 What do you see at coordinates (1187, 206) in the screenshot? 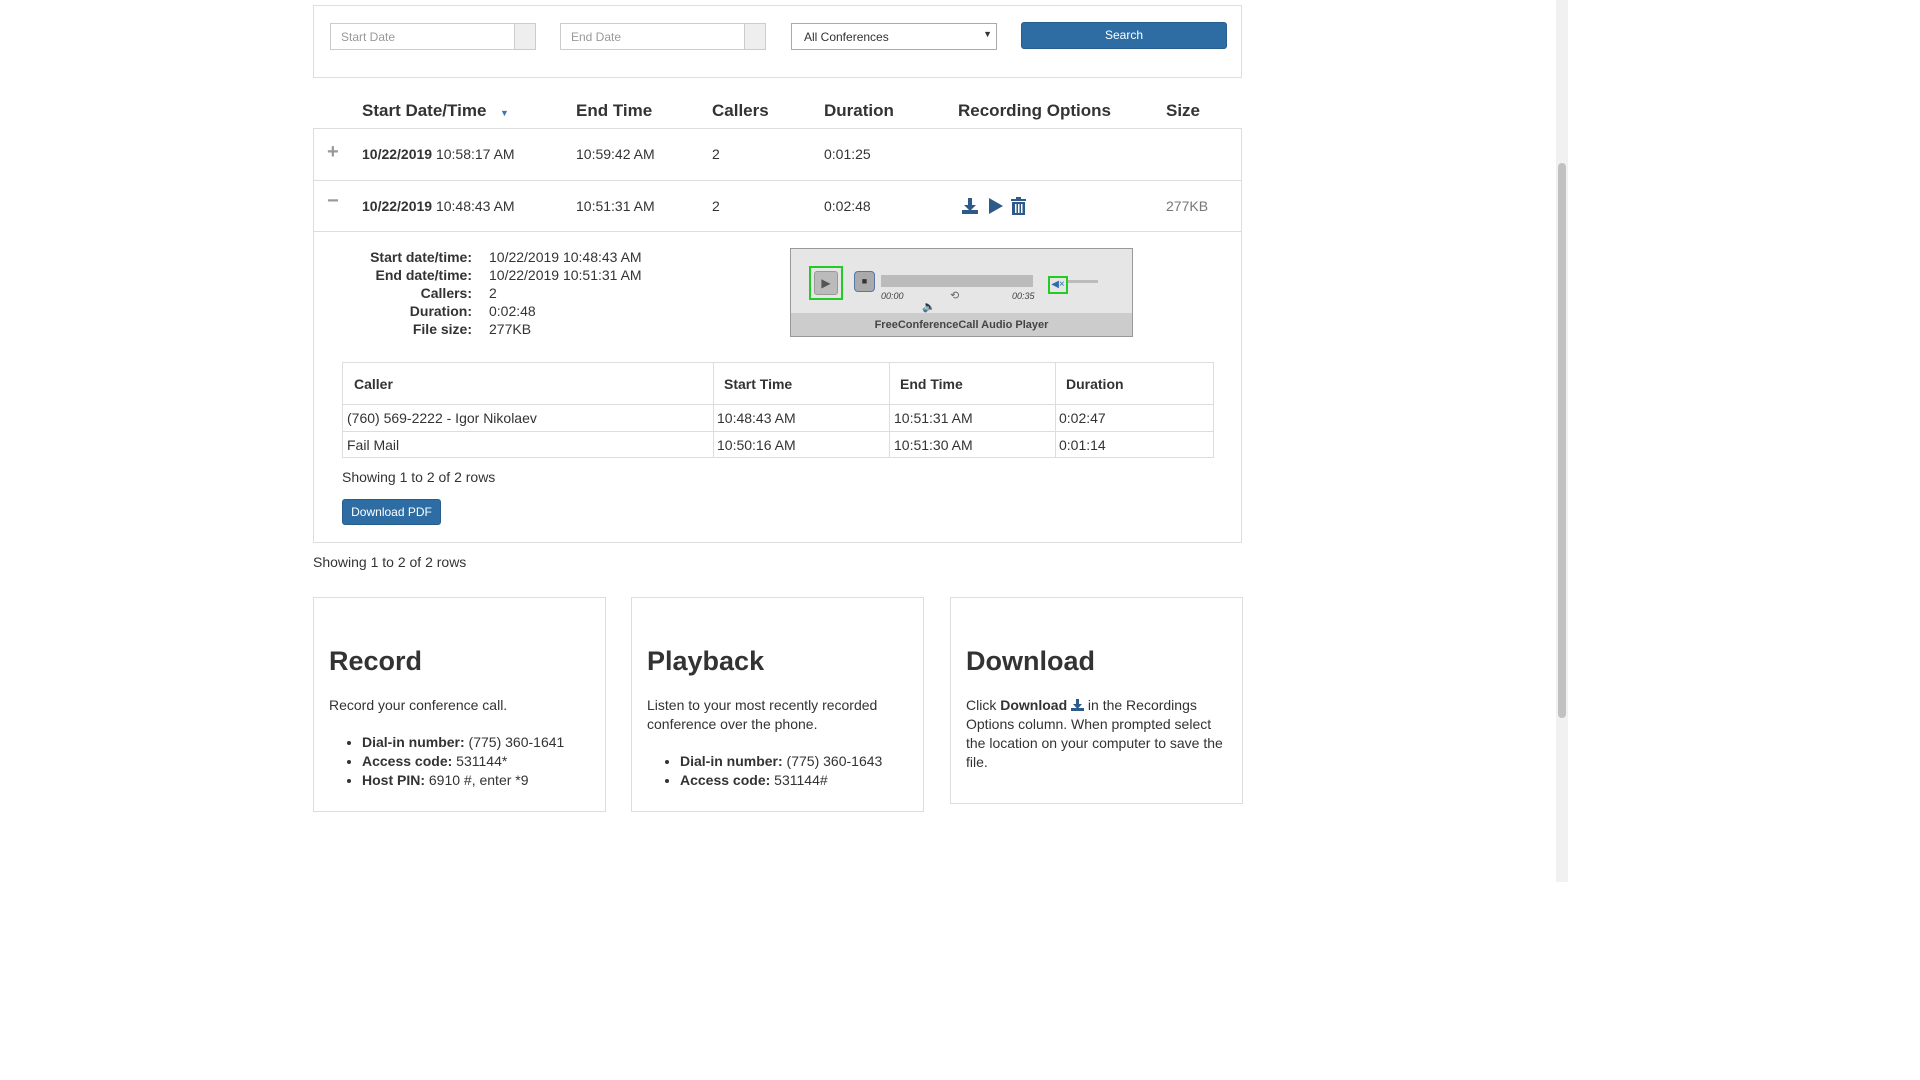
I see `row2-size: 277KB` at bounding box center [1187, 206].